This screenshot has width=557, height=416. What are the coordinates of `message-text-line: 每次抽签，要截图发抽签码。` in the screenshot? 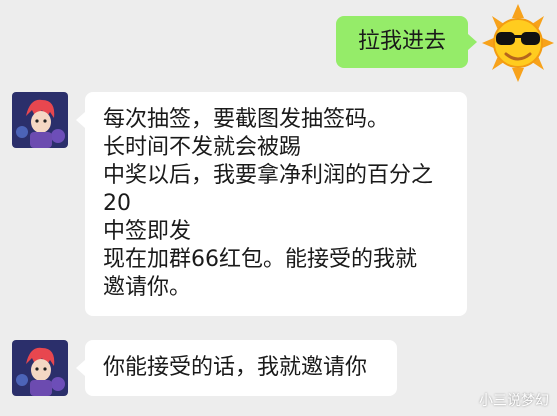 It's located at (246, 119).